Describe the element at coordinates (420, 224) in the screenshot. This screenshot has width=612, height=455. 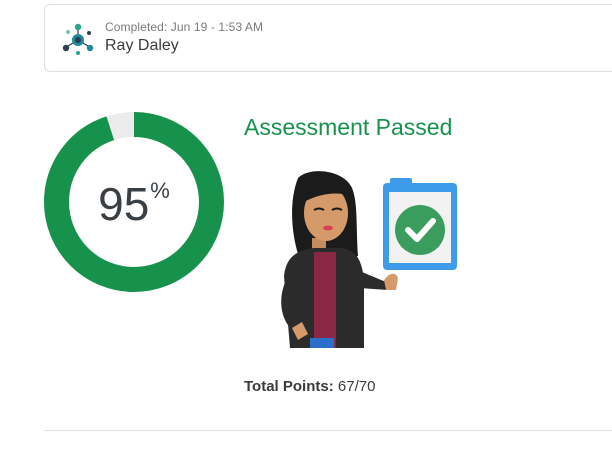
I see `clipboard-check-icon` at that location.